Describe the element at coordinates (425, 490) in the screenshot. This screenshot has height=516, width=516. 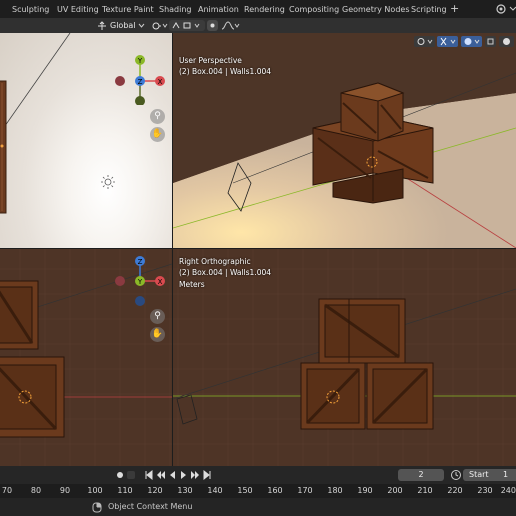
I see `ruler-tick: 210` at that location.